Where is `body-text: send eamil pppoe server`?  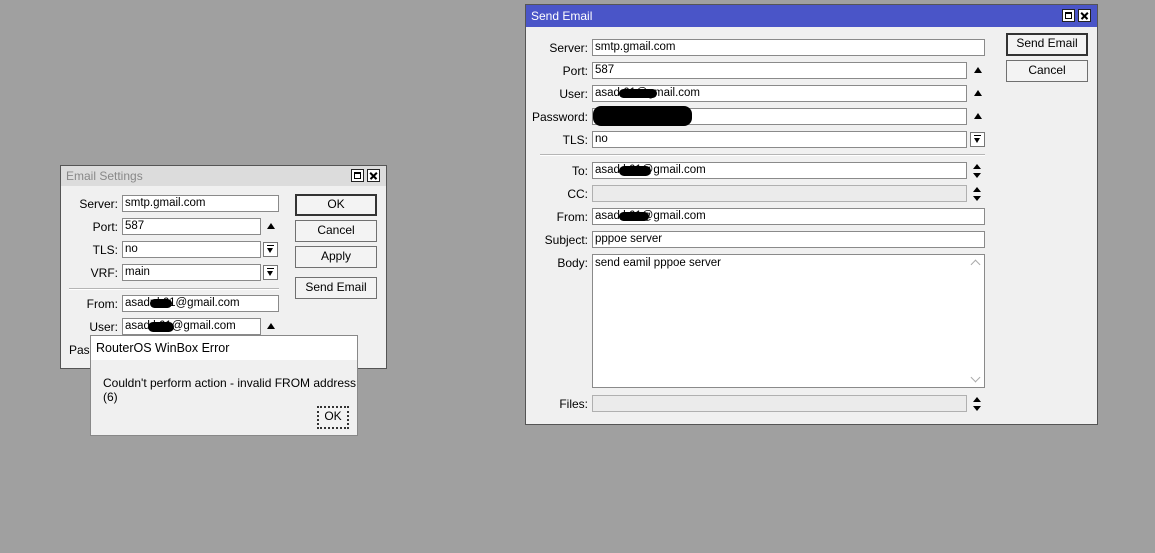
body-text: send eamil pppoe server is located at coordinates (658, 263).